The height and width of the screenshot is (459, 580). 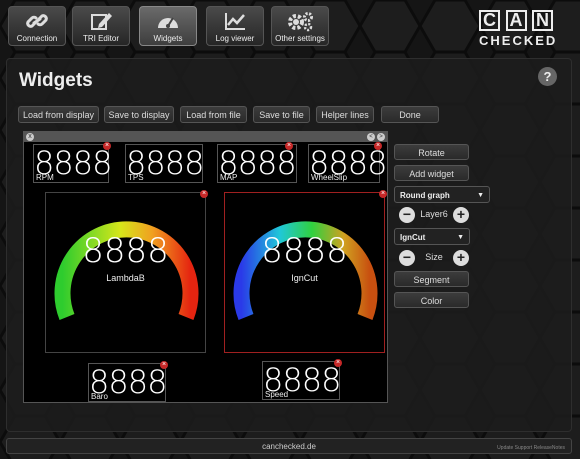 What do you see at coordinates (100, 38) in the screenshot?
I see `nav-label: TRI Editor` at bounding box center [100, 38].